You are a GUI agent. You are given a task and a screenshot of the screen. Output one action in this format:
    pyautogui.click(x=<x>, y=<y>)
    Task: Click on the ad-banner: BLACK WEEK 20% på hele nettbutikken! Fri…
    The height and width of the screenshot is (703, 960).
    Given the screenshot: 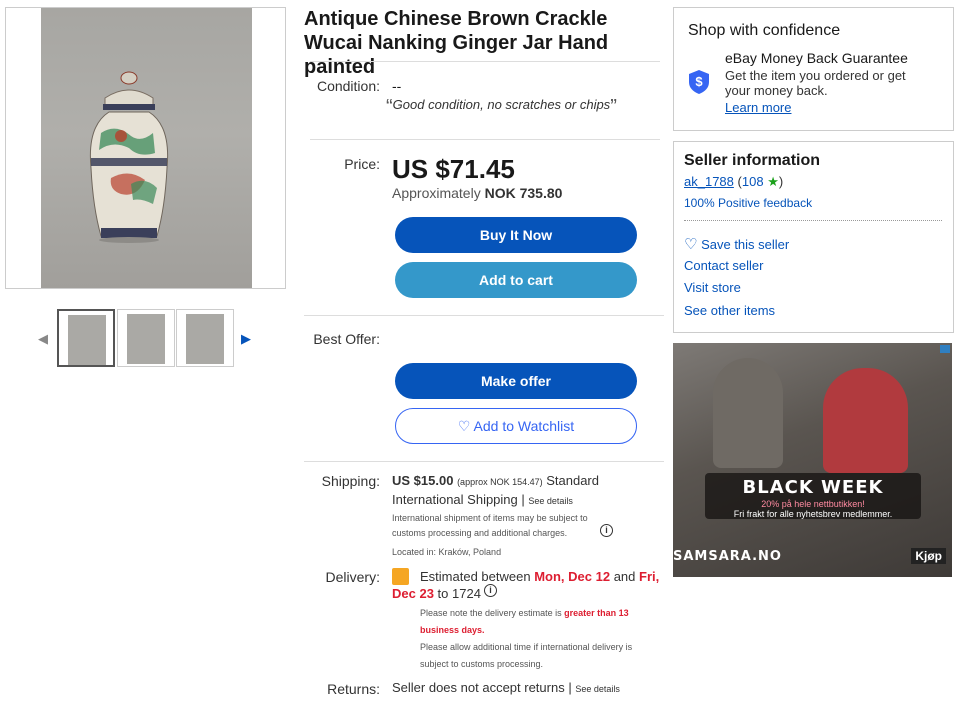 What is the action you would take?
    pyautogui.click(x=813, y=496)
    